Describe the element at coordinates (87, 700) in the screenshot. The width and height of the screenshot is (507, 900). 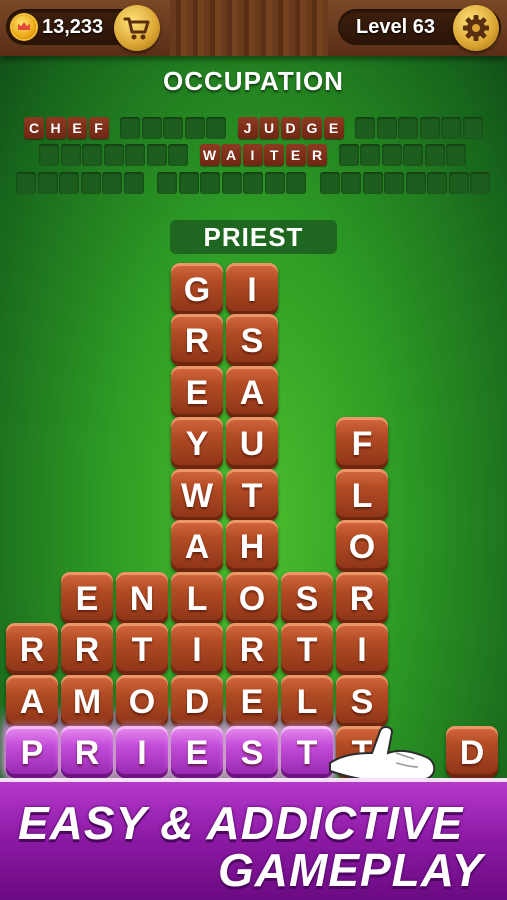
I see `letter-tile: M` at that location.